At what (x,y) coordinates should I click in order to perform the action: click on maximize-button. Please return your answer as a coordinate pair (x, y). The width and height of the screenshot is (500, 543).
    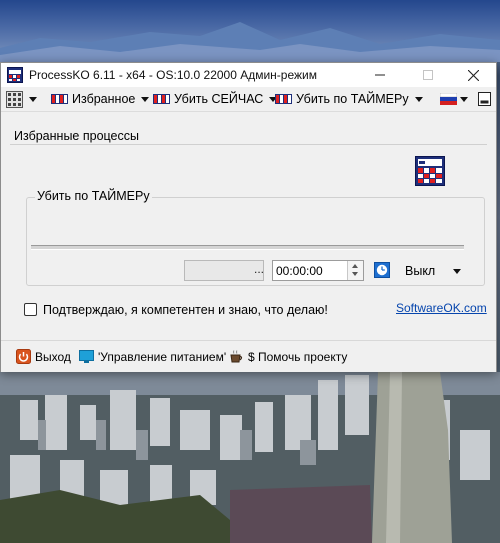
    Looking at the image, I should click on (428, 75).